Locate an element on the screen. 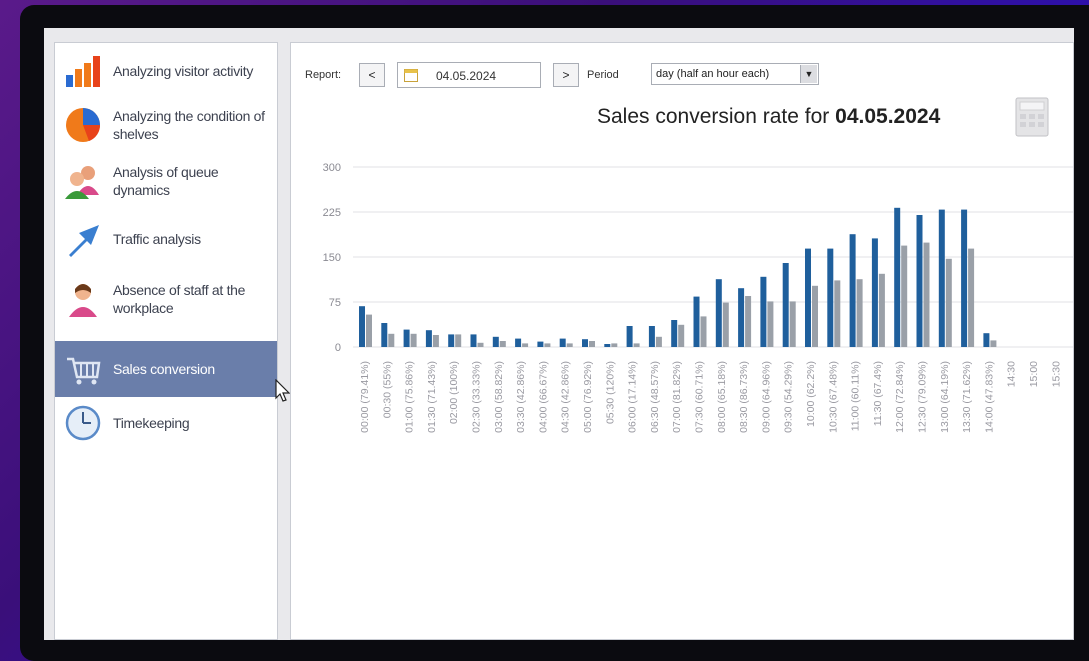 Image resolution: width=1089 pixels, height=661 pixels. x-tick-label: 15:00 is located at coordinates (1034, 374).